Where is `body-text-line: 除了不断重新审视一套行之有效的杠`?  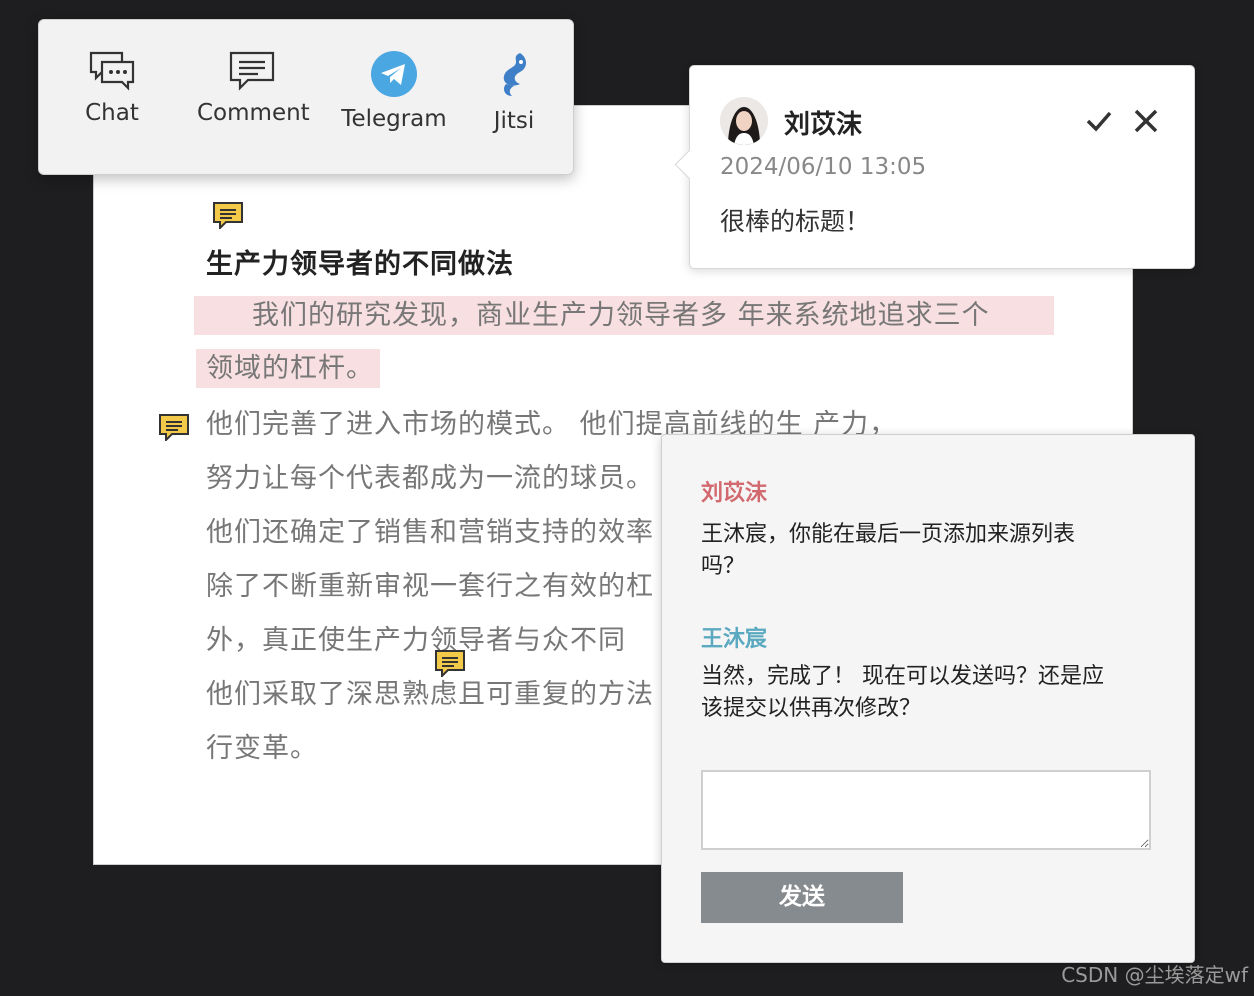
body-text-line: 除了不断重新审视一套行之有效的杠 is located at coordinates (430, 586).